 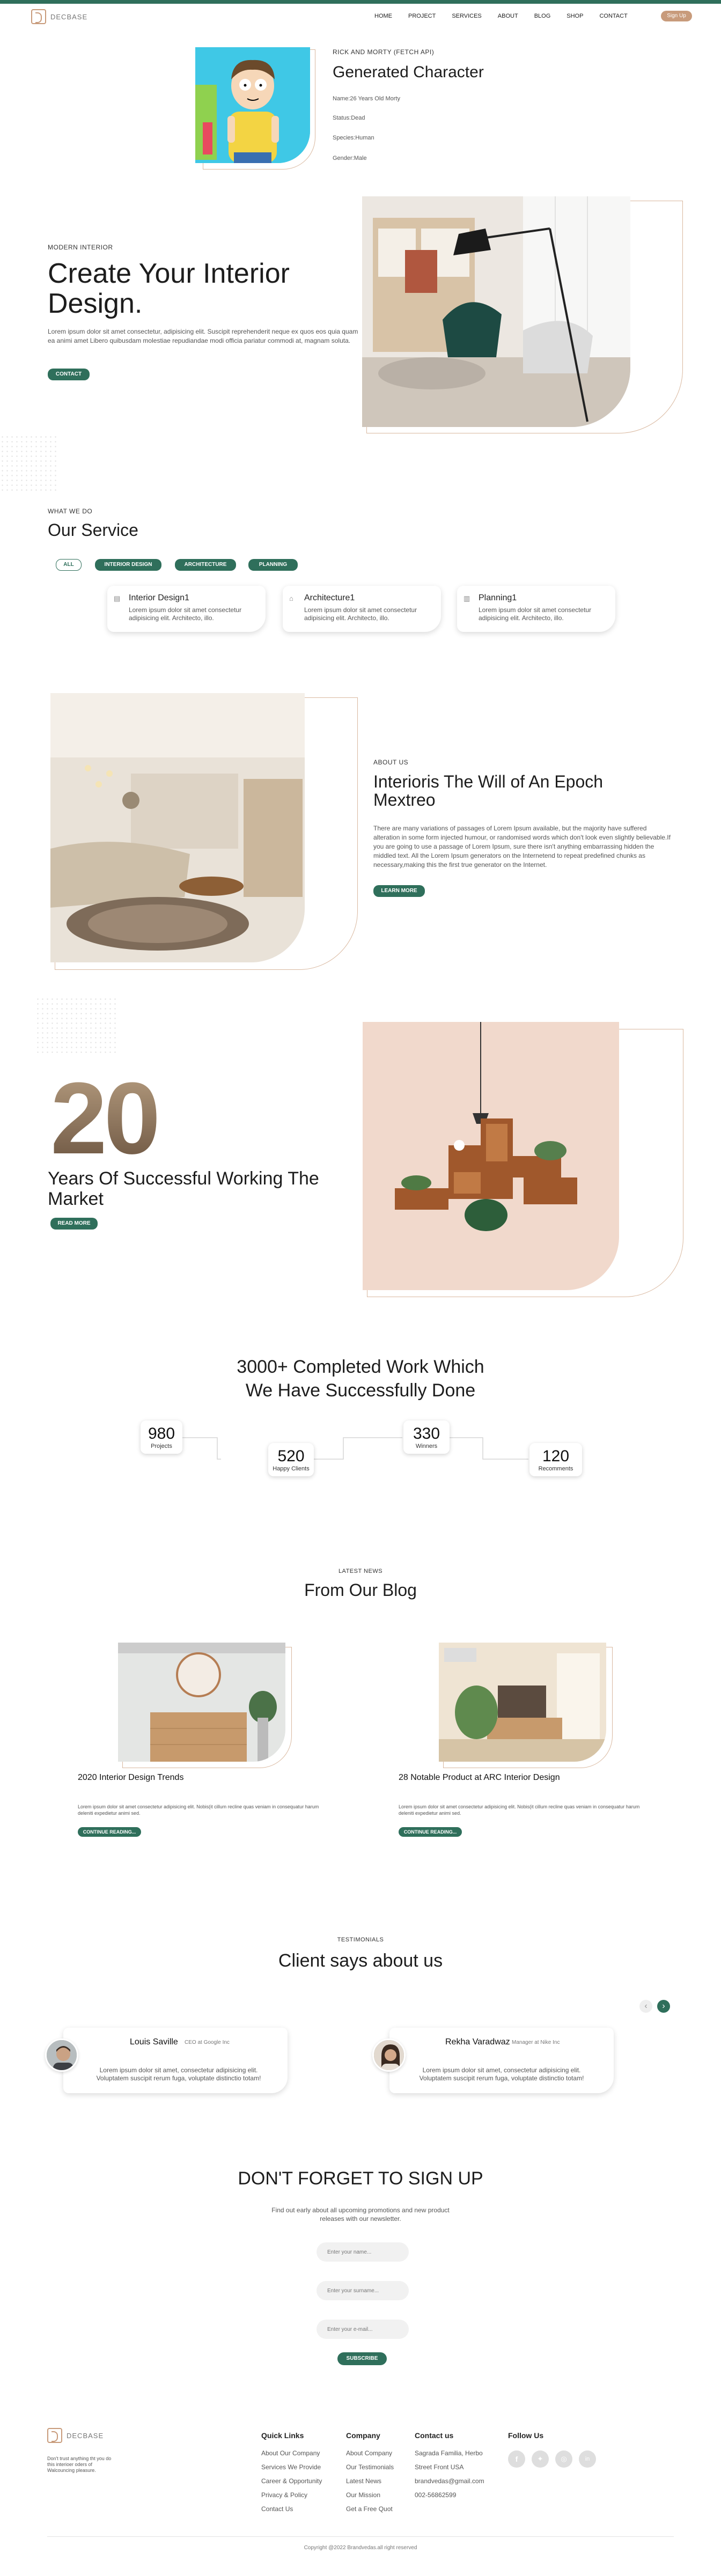 I want to click on nav-shop: SHOP, so click(x=574, y=16).